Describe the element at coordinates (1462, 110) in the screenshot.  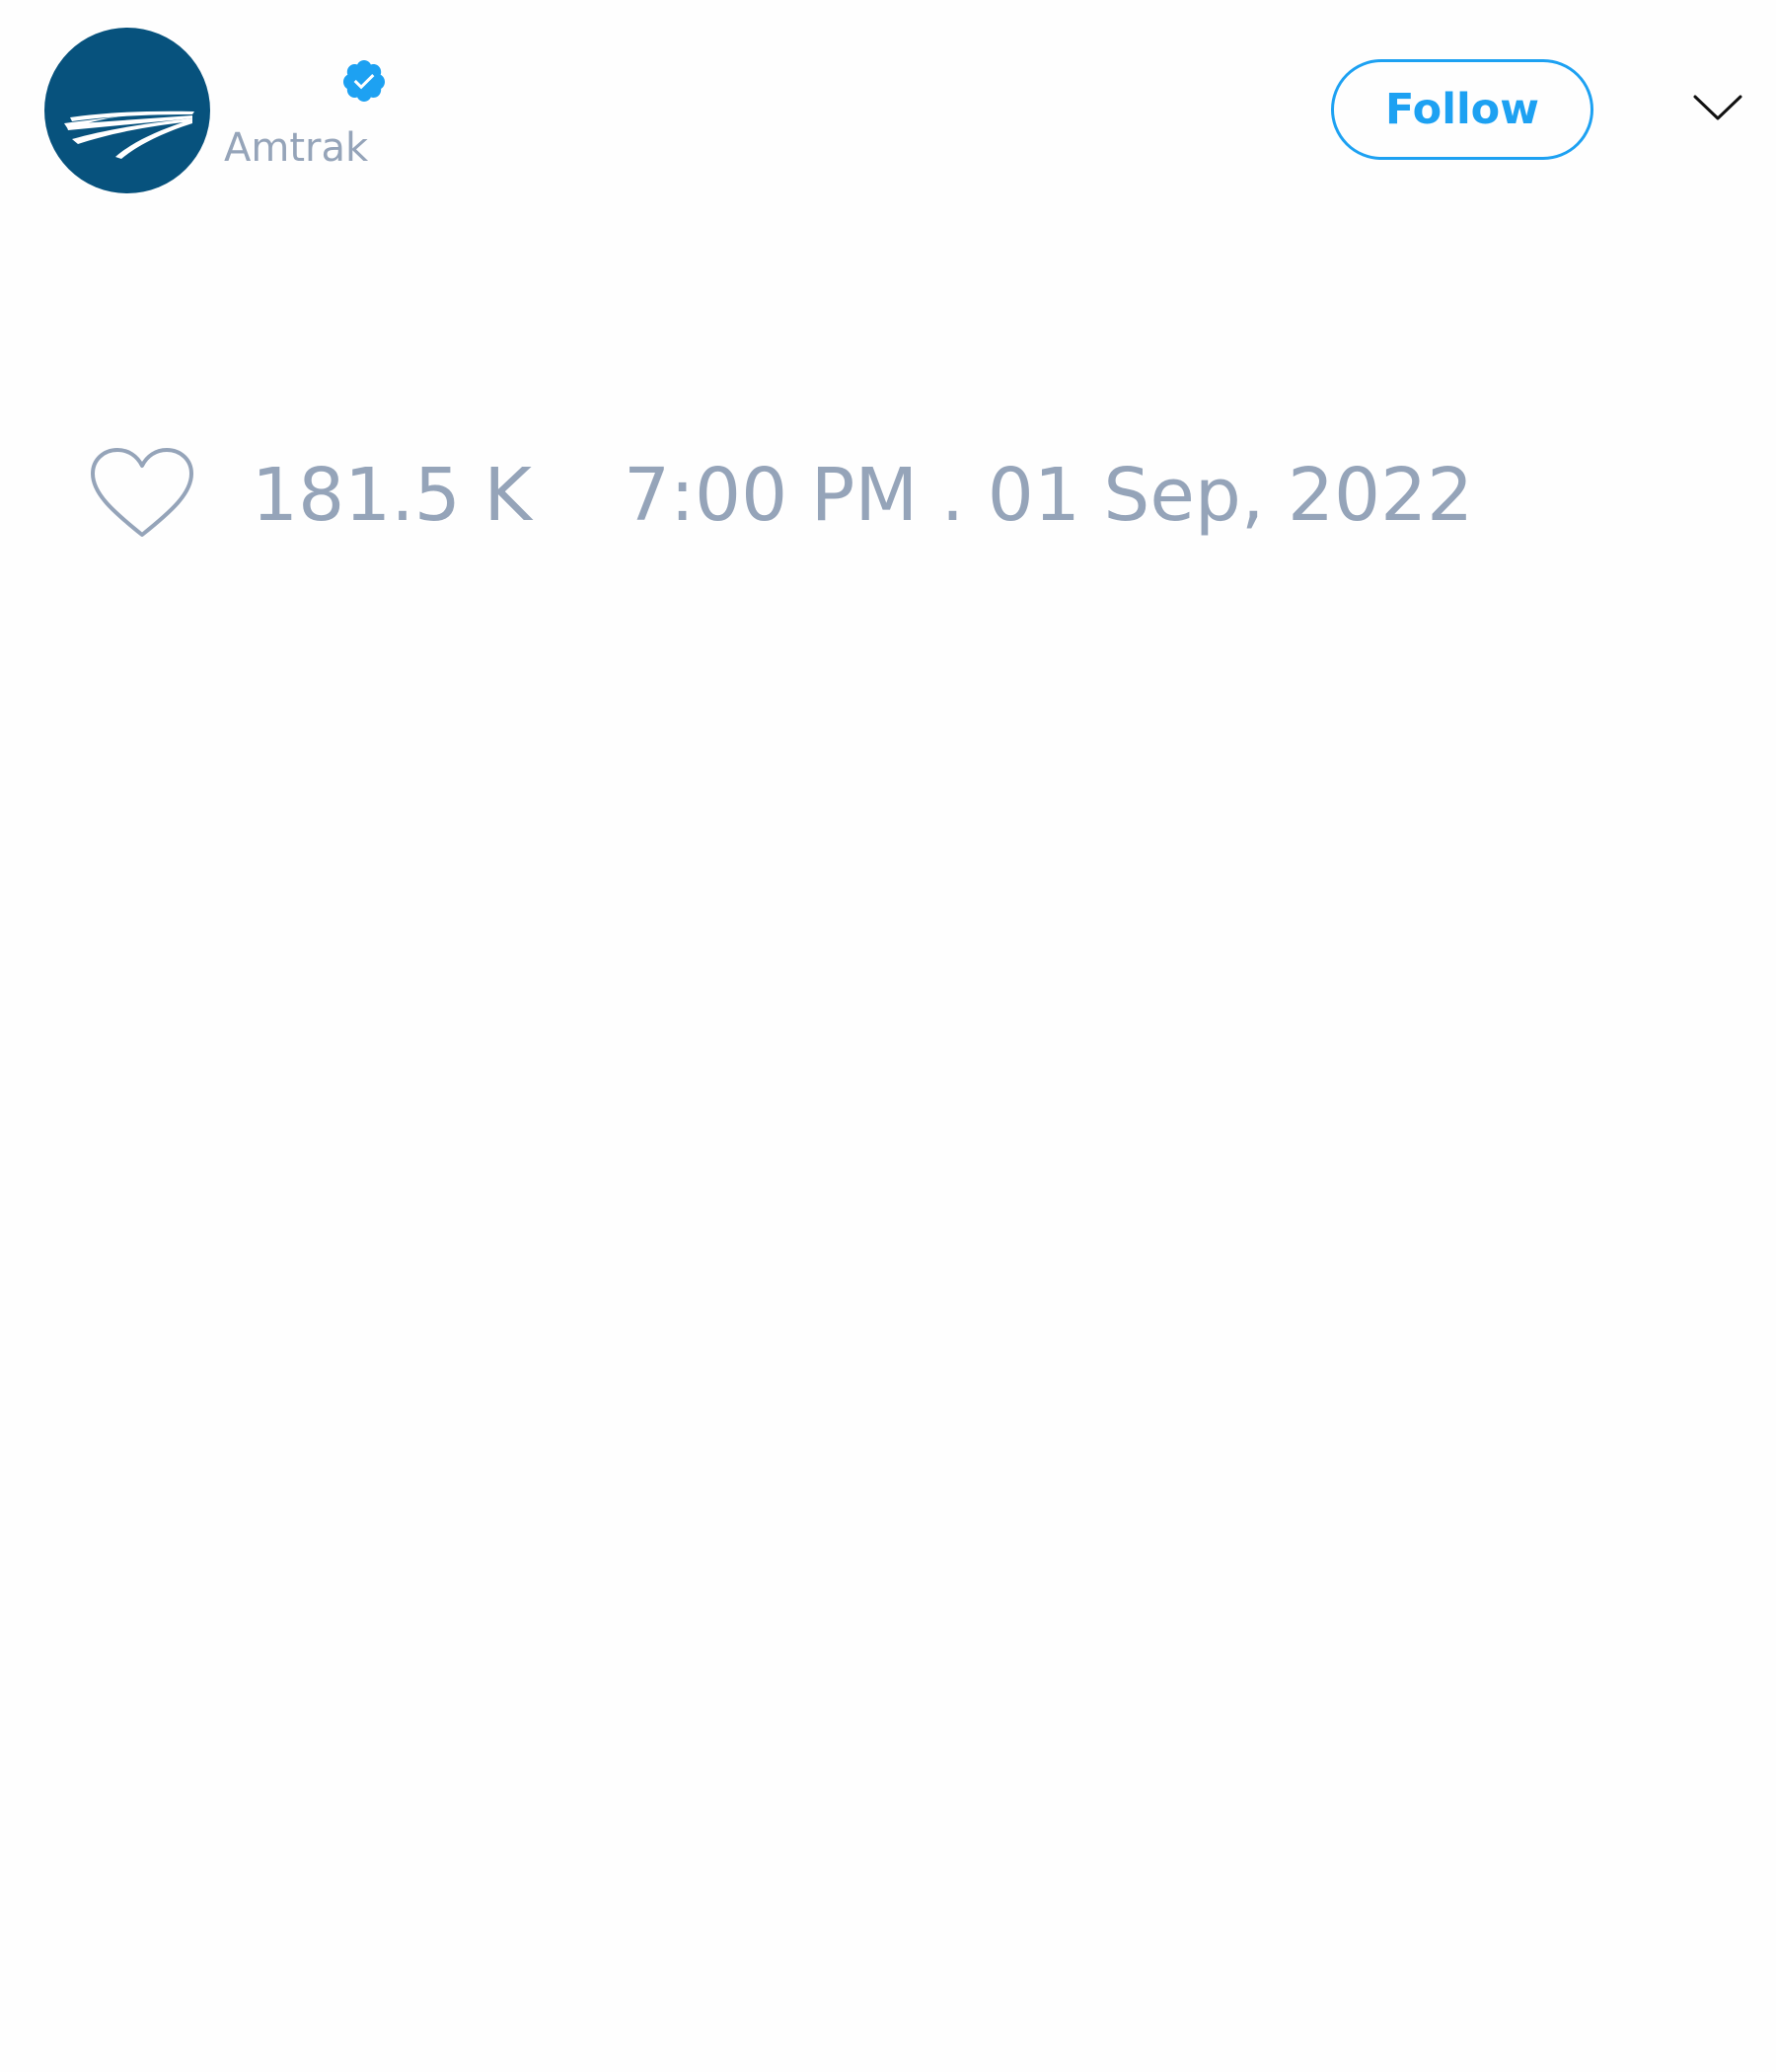
I see `follow-button: Follow` at that location.